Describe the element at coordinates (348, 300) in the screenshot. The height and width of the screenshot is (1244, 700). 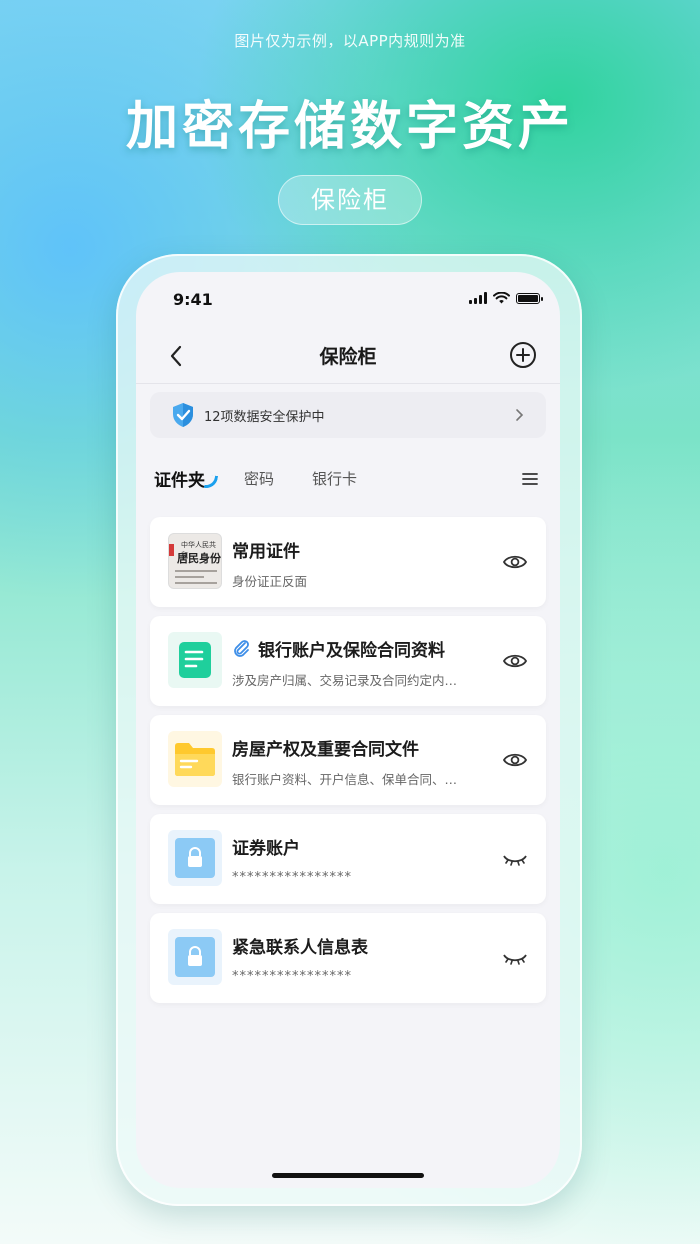
I see `status-bar: 9:41` at that location.